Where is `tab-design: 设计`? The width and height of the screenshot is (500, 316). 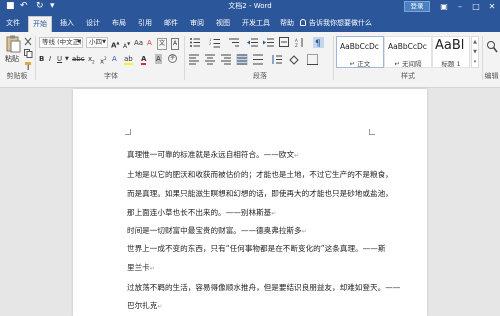 tab-design: 设计 is located at coordinates (93, 24).